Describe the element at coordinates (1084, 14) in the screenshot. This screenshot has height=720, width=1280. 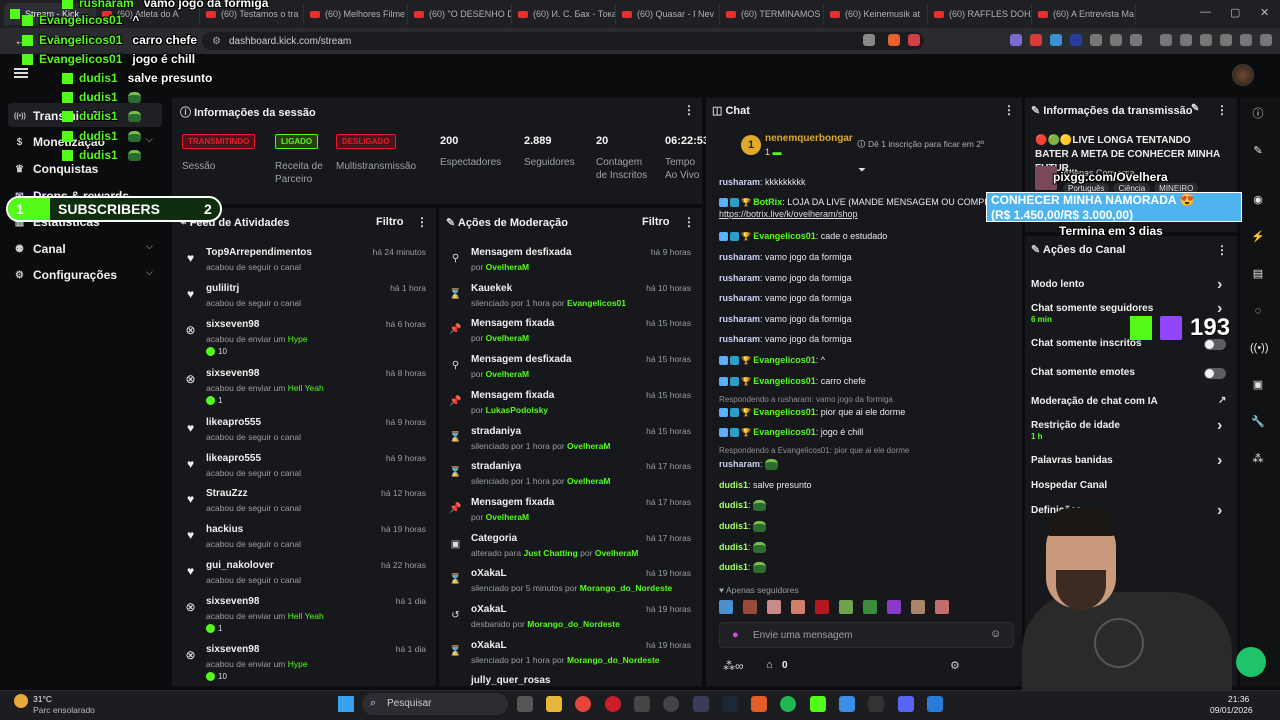
I see `browser-tab: (60) A Entrevista Ma` at that location.